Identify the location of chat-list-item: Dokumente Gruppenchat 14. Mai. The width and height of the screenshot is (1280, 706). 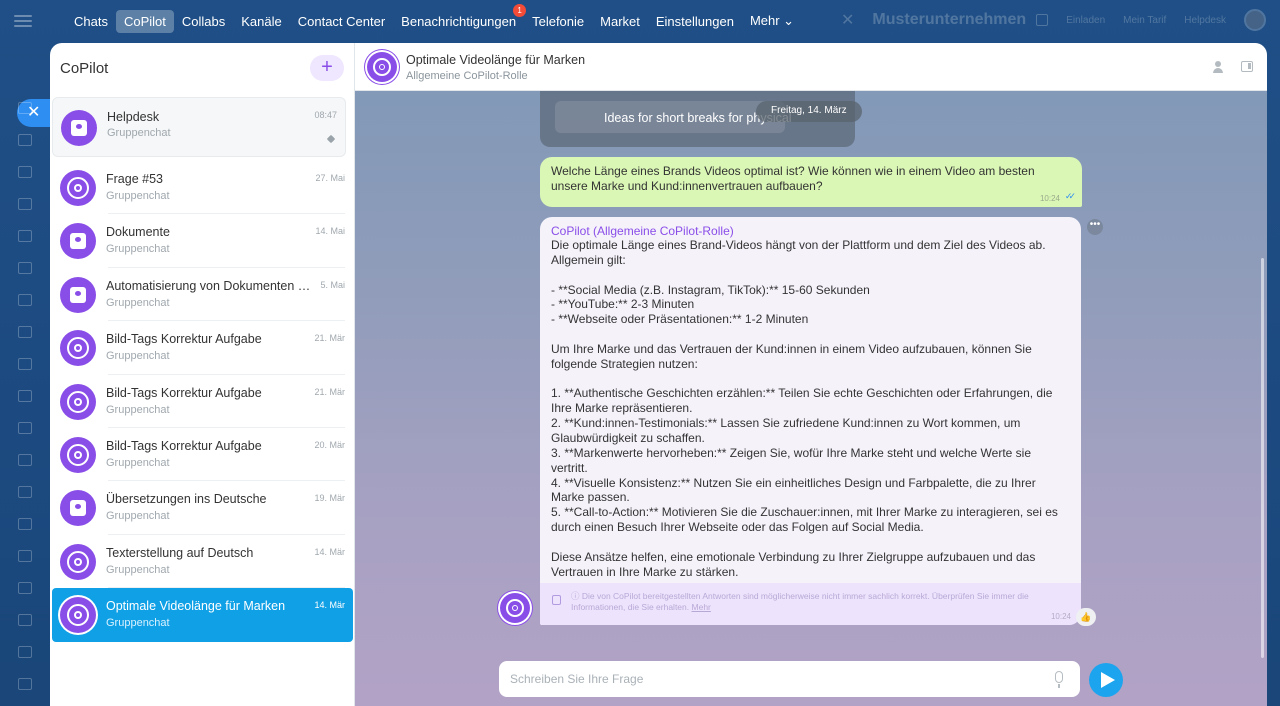
(202, 241).